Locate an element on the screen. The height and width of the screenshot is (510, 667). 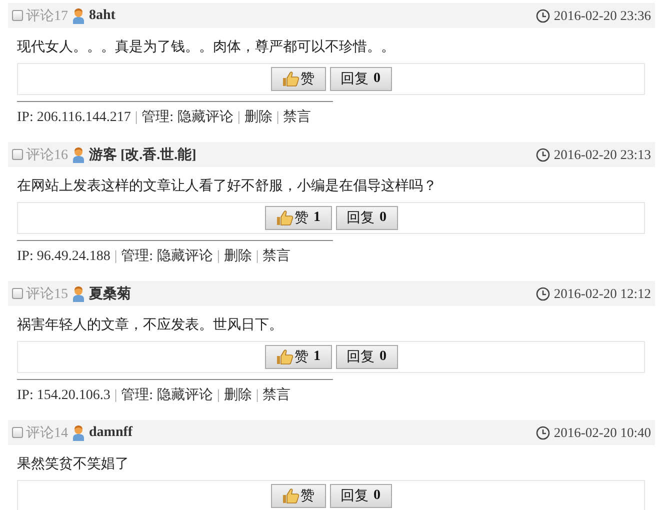
user-name: damnff is located at coordinates (111, 432).